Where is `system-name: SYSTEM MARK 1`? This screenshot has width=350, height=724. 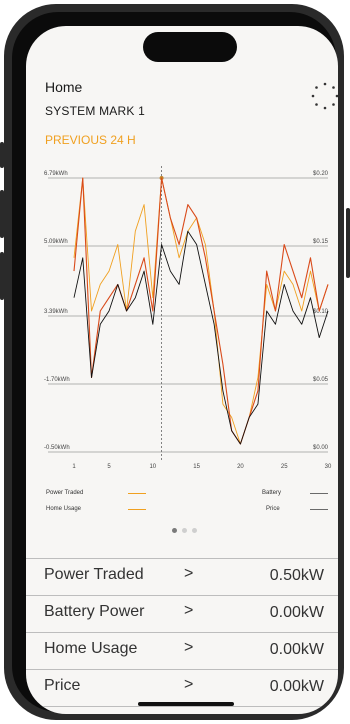 system-name: SYSTEM MARK 1 is located at coordinates (95, 111).